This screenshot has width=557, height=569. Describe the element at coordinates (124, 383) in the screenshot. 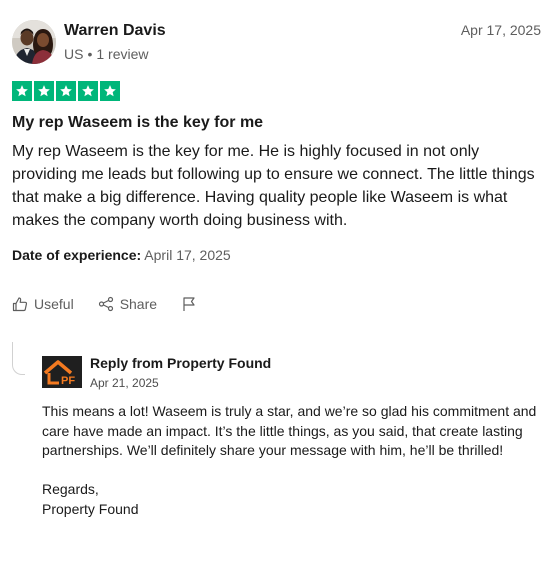

I see `reply-date: Apr 21, 2025` at that location.